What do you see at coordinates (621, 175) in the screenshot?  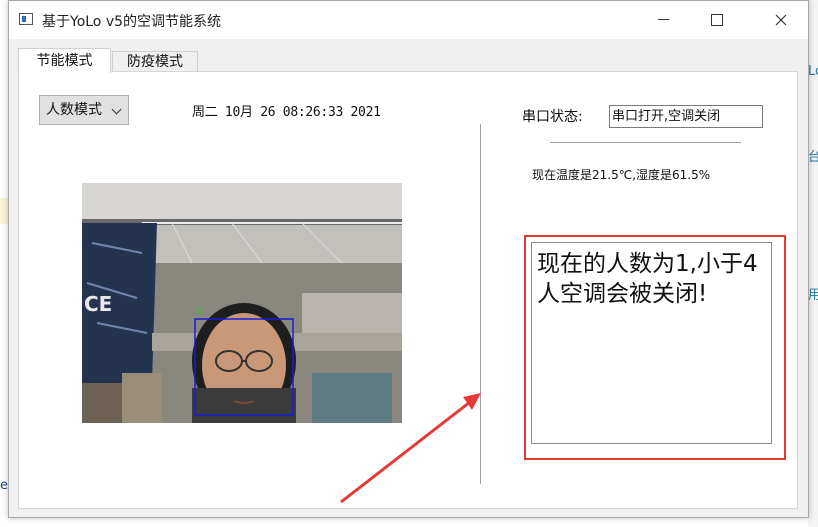 I see `environment-readout: 现在温度是21.5℃,湿度是61.5%` at bounding box center [621, 175].